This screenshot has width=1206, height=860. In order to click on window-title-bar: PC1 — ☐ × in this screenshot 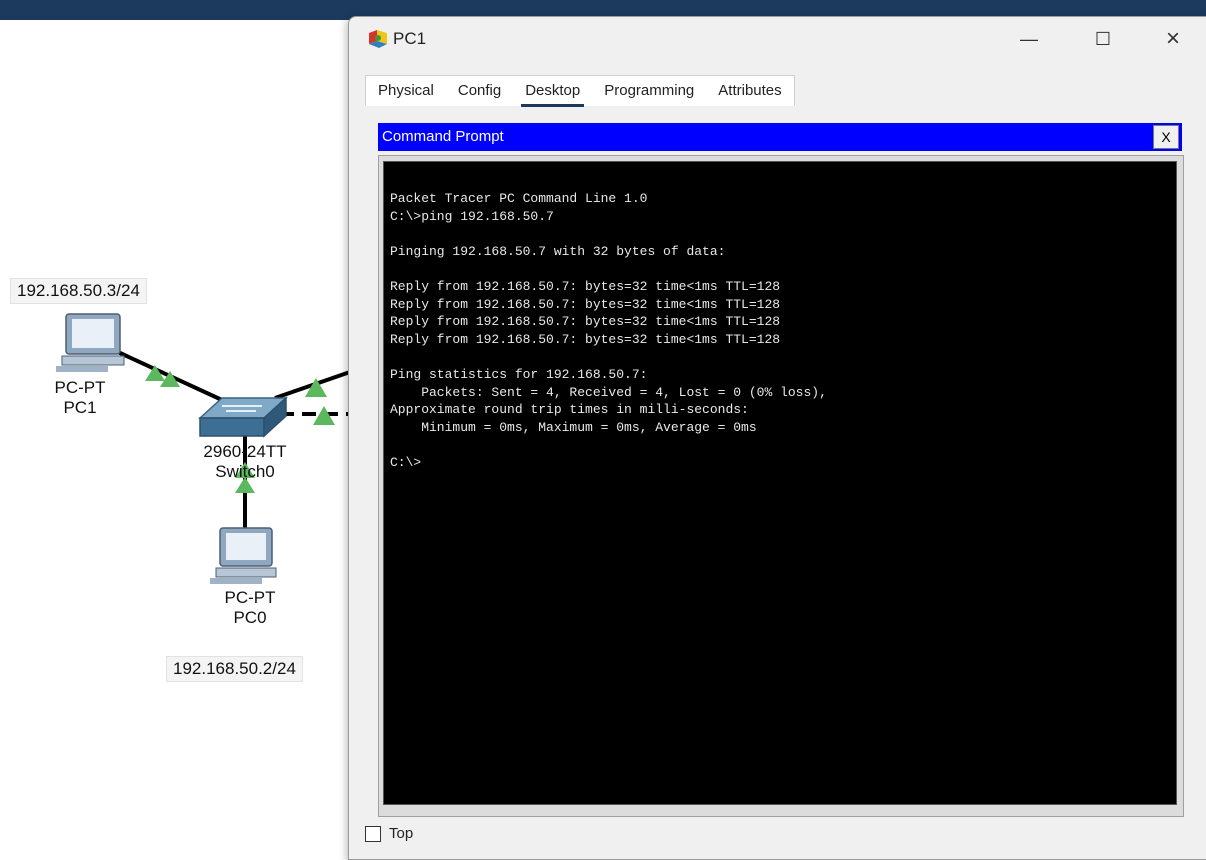, I will do `click(777, 39)`.